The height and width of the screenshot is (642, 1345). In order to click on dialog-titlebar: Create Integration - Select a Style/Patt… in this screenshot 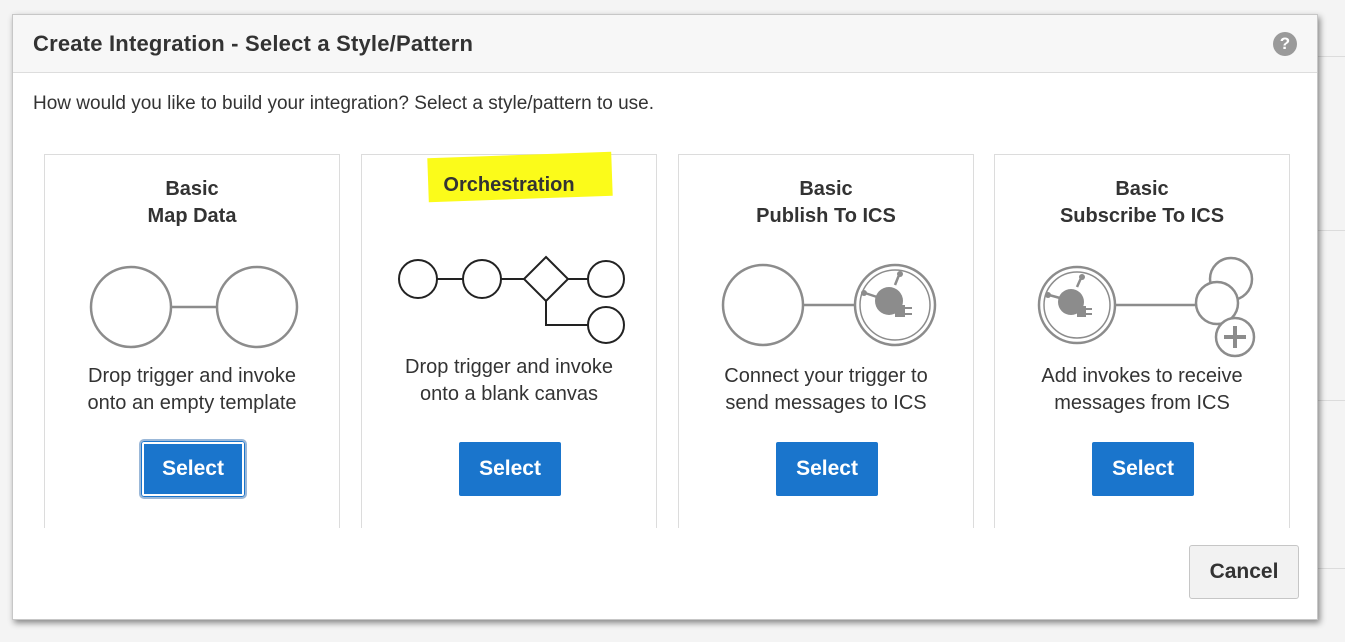, I will do `click(665, 44)`.